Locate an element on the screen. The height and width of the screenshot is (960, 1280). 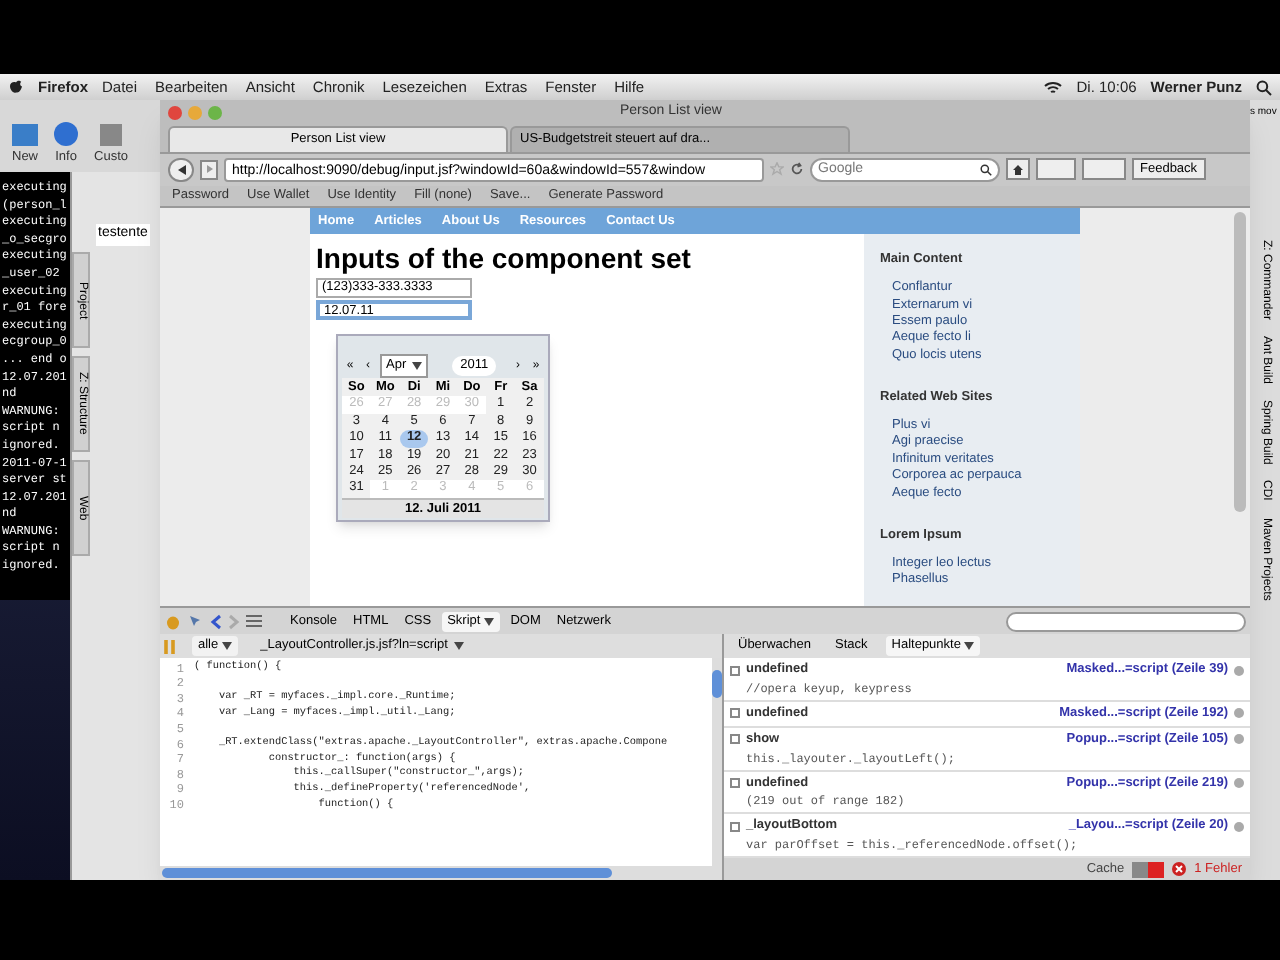
error-icon is located at coordinates (1179, 869).